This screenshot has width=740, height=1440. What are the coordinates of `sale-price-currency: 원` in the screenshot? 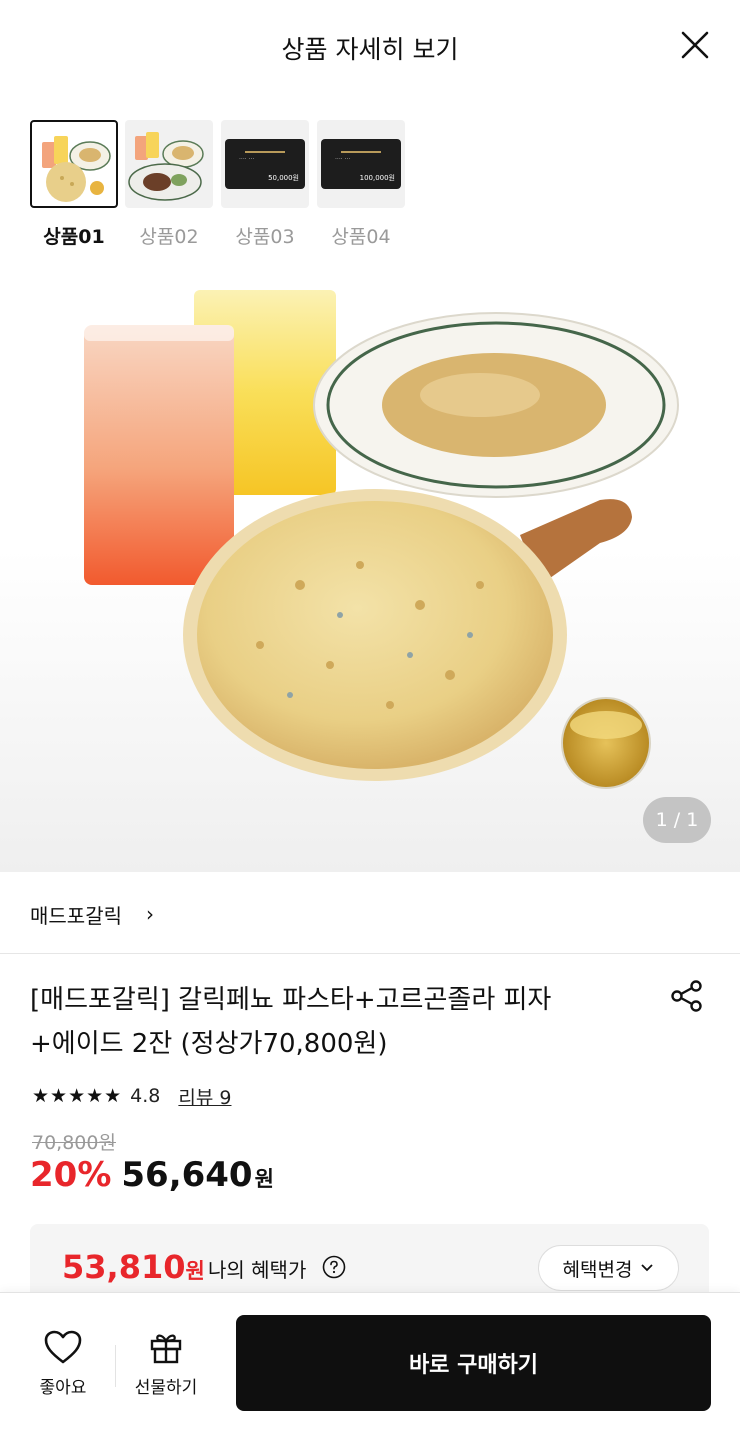 It's located at (264, 1179).